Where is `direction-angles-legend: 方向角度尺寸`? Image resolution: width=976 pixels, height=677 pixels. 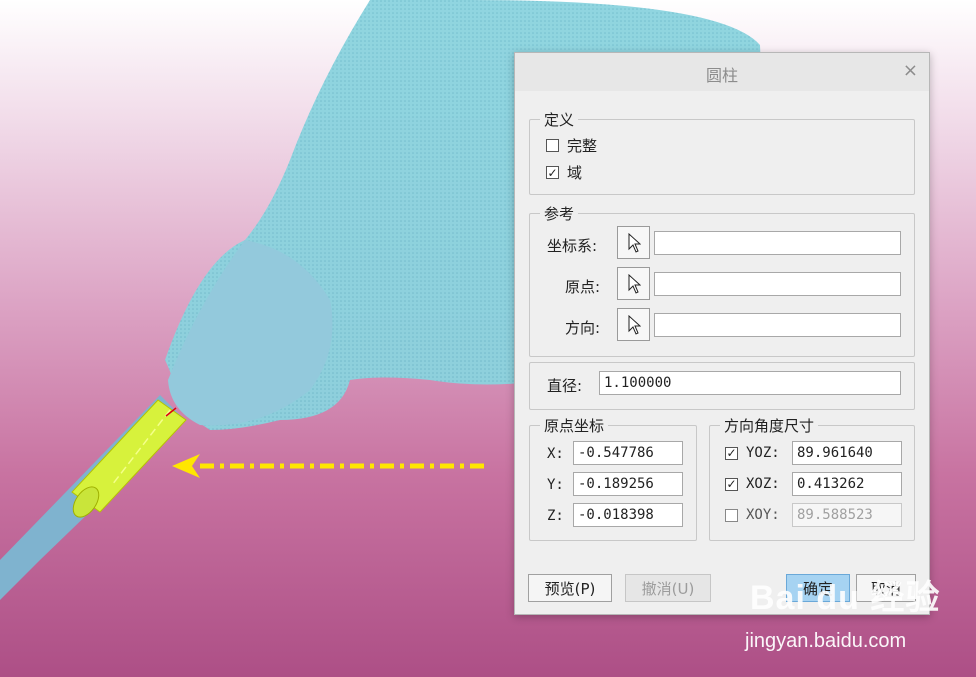
direction-angles-legend: 方向角度尺寸 is located at coordinates (769, 426).